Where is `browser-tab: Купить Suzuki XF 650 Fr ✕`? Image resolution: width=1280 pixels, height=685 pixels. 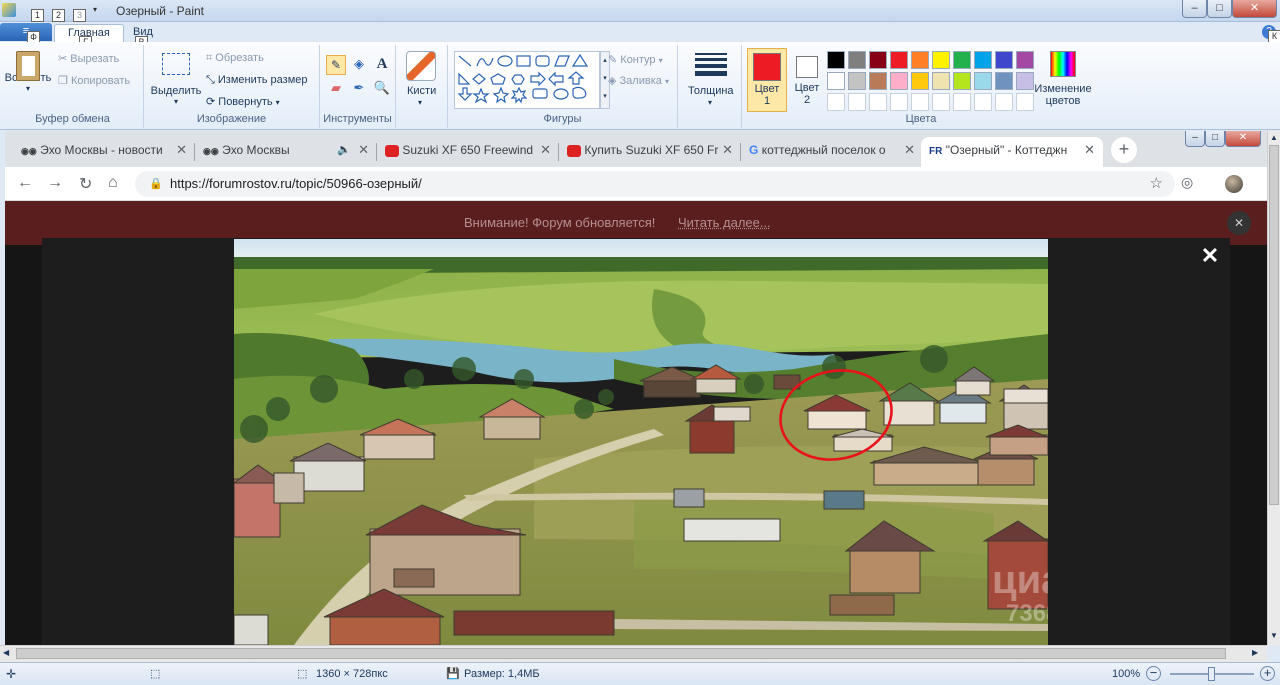 browser-tab: Купить Suzuki XF 650 Fr ✕ is located at coordinates (650, 152).